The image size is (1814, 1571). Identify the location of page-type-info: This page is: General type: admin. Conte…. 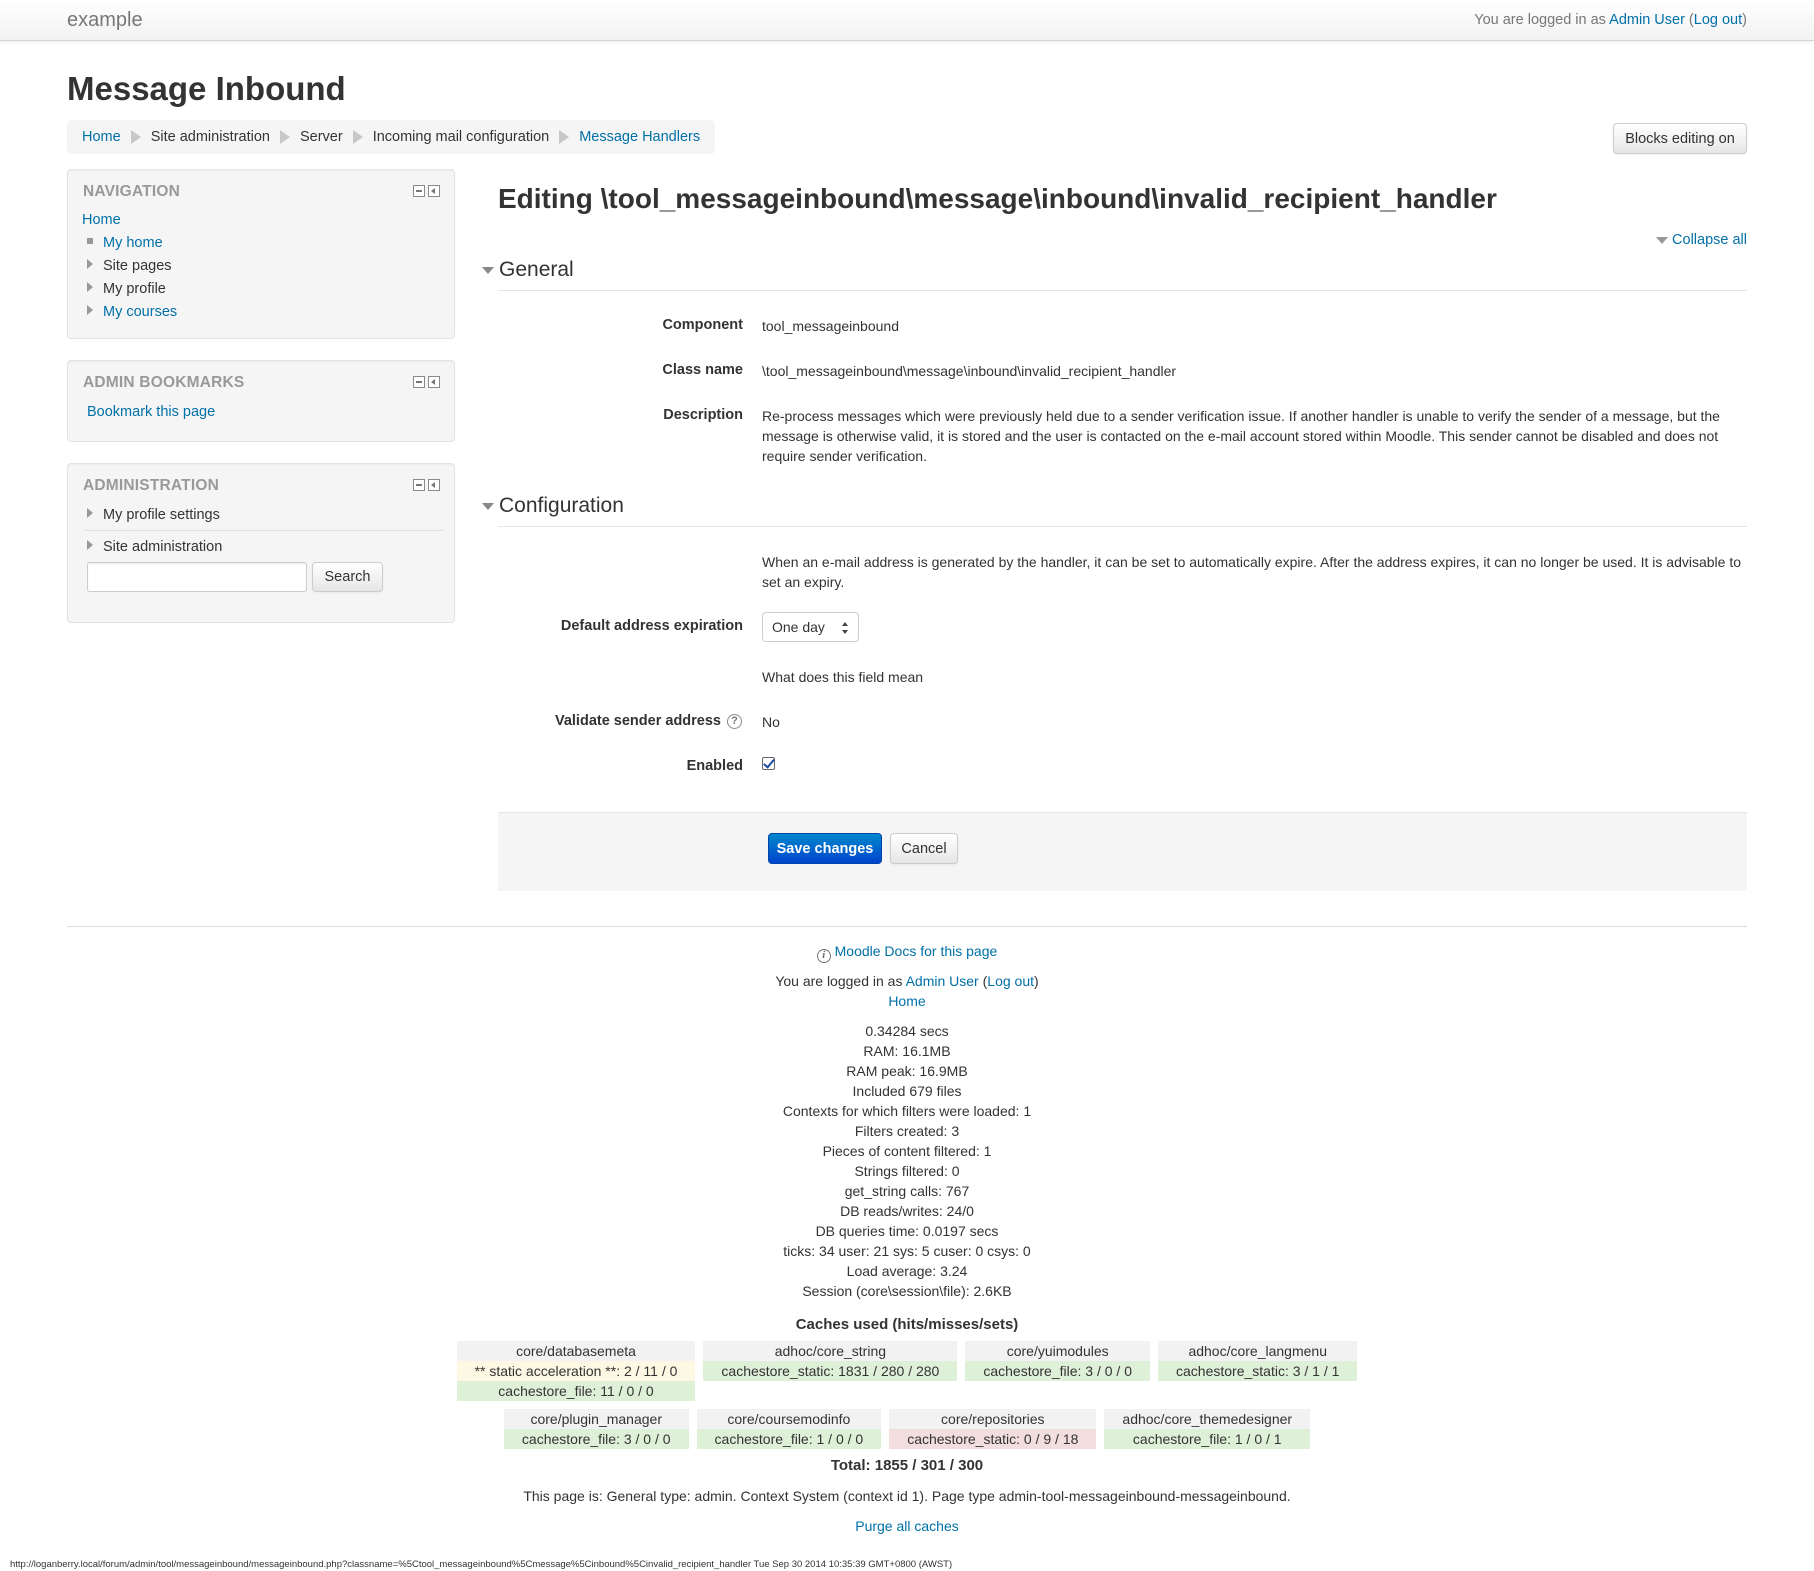
(907, 1496).